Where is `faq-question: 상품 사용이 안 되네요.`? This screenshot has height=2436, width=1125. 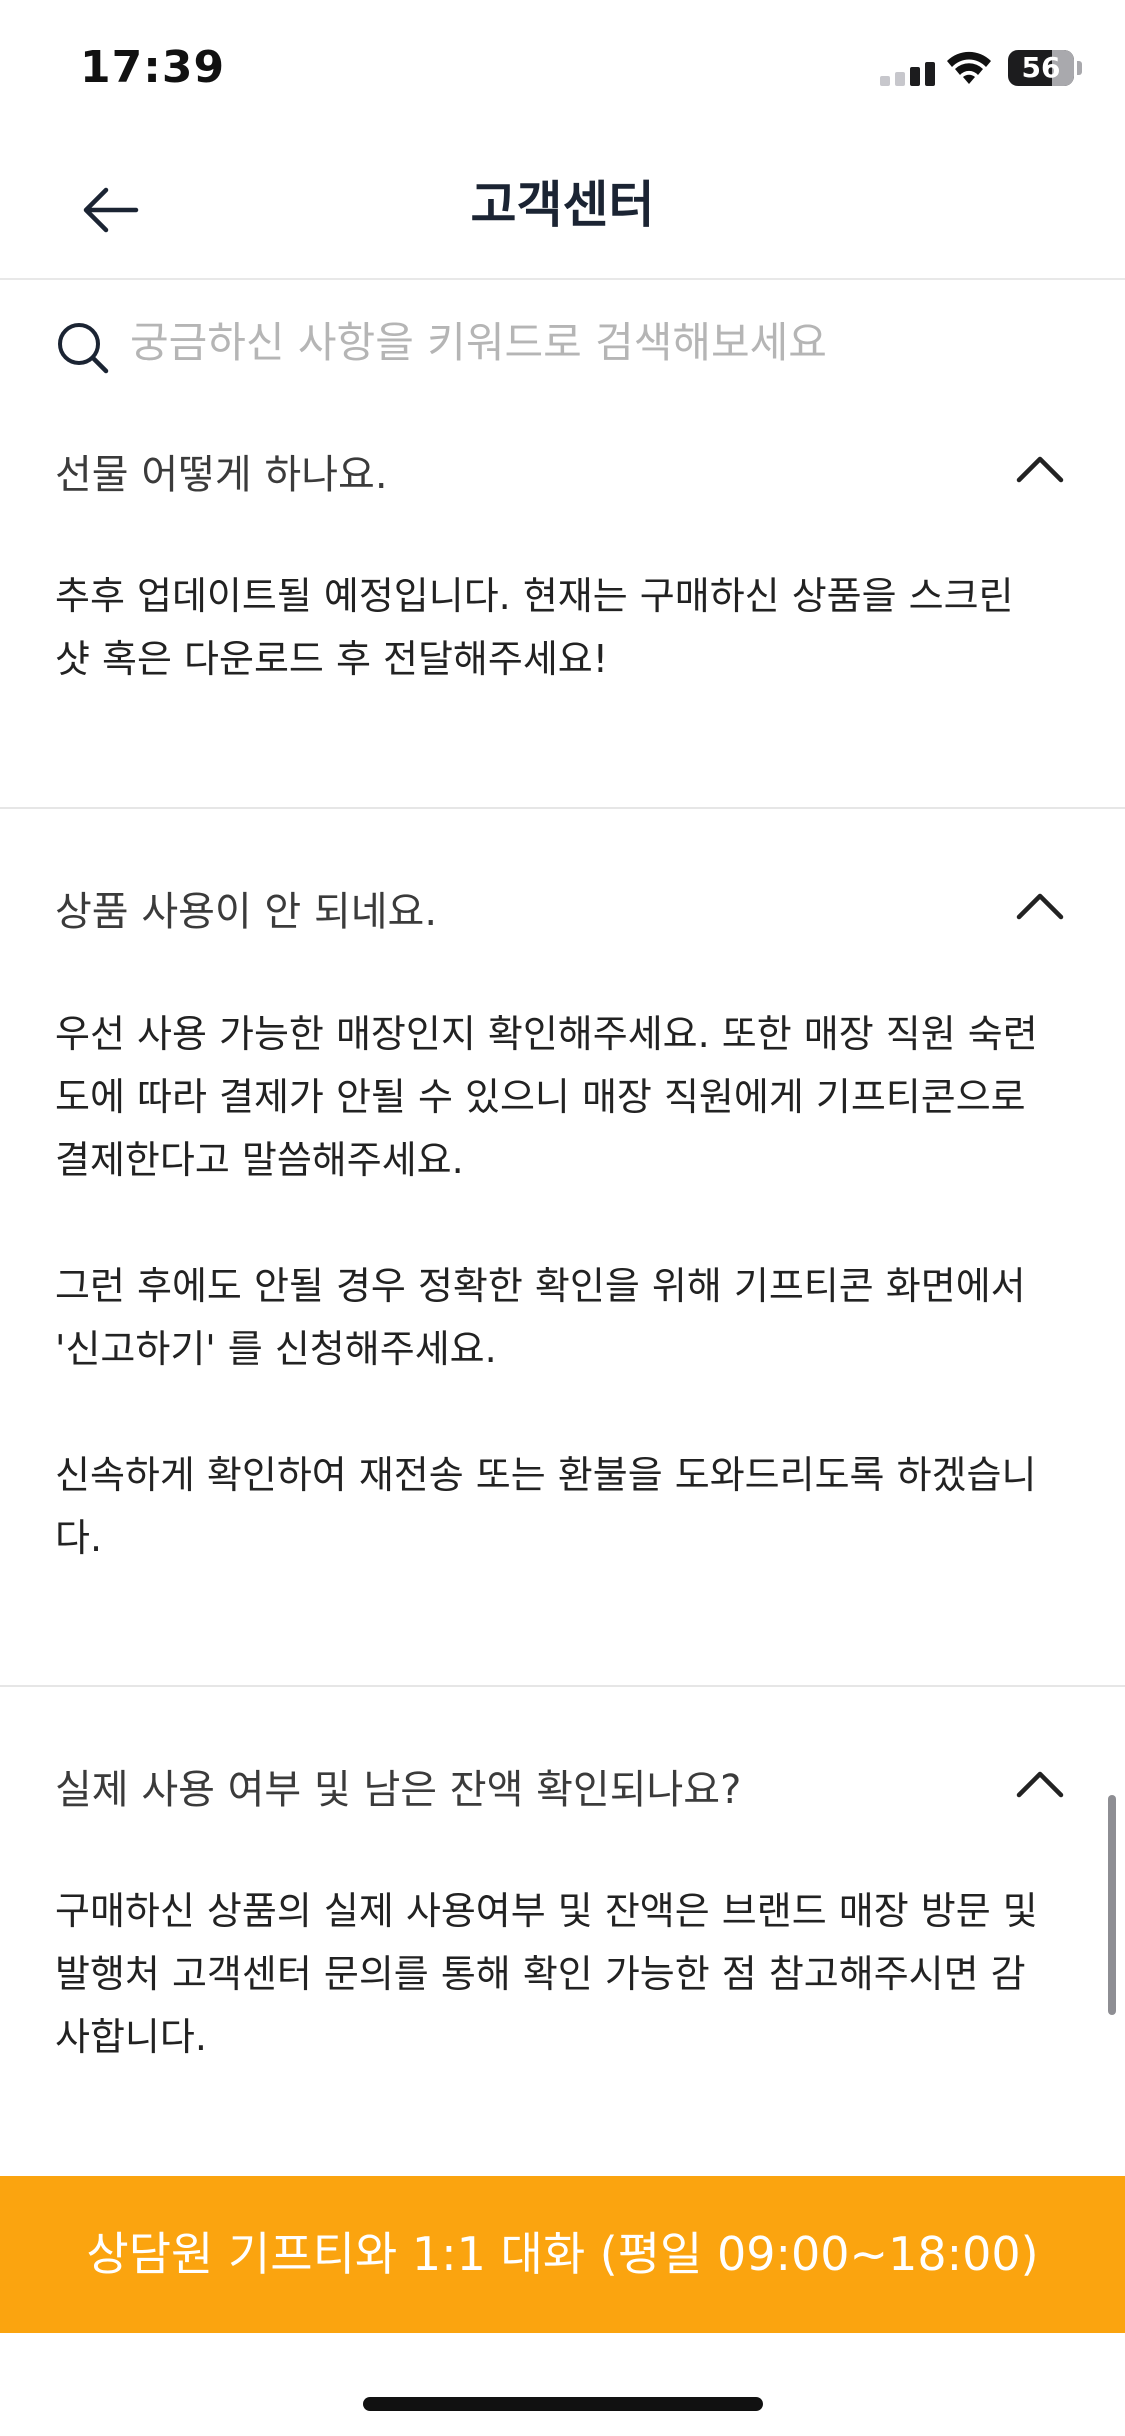 faq-question: 상품 사용이 안 되네요. is located at coordinates (246, 908).